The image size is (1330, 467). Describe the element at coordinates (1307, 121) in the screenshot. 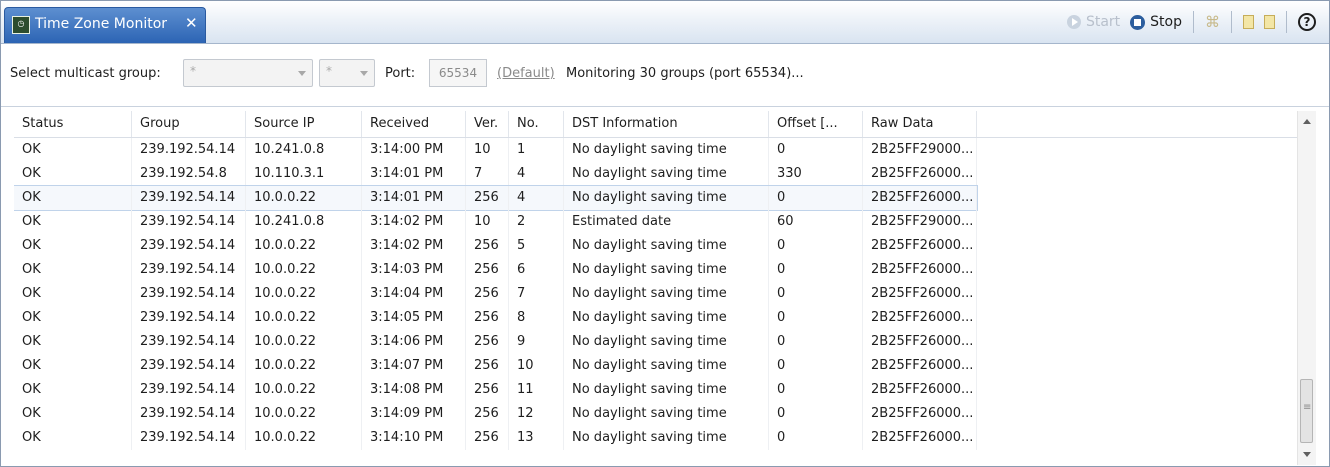

I see `scroll-up-icon` at that location.